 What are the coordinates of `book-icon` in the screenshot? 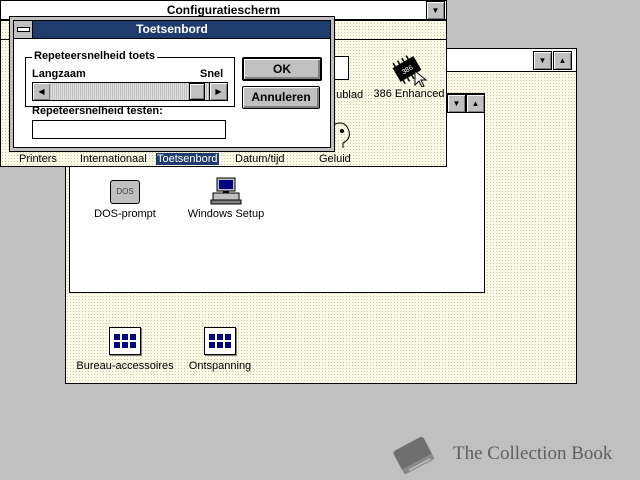 It's located at (413, 455).